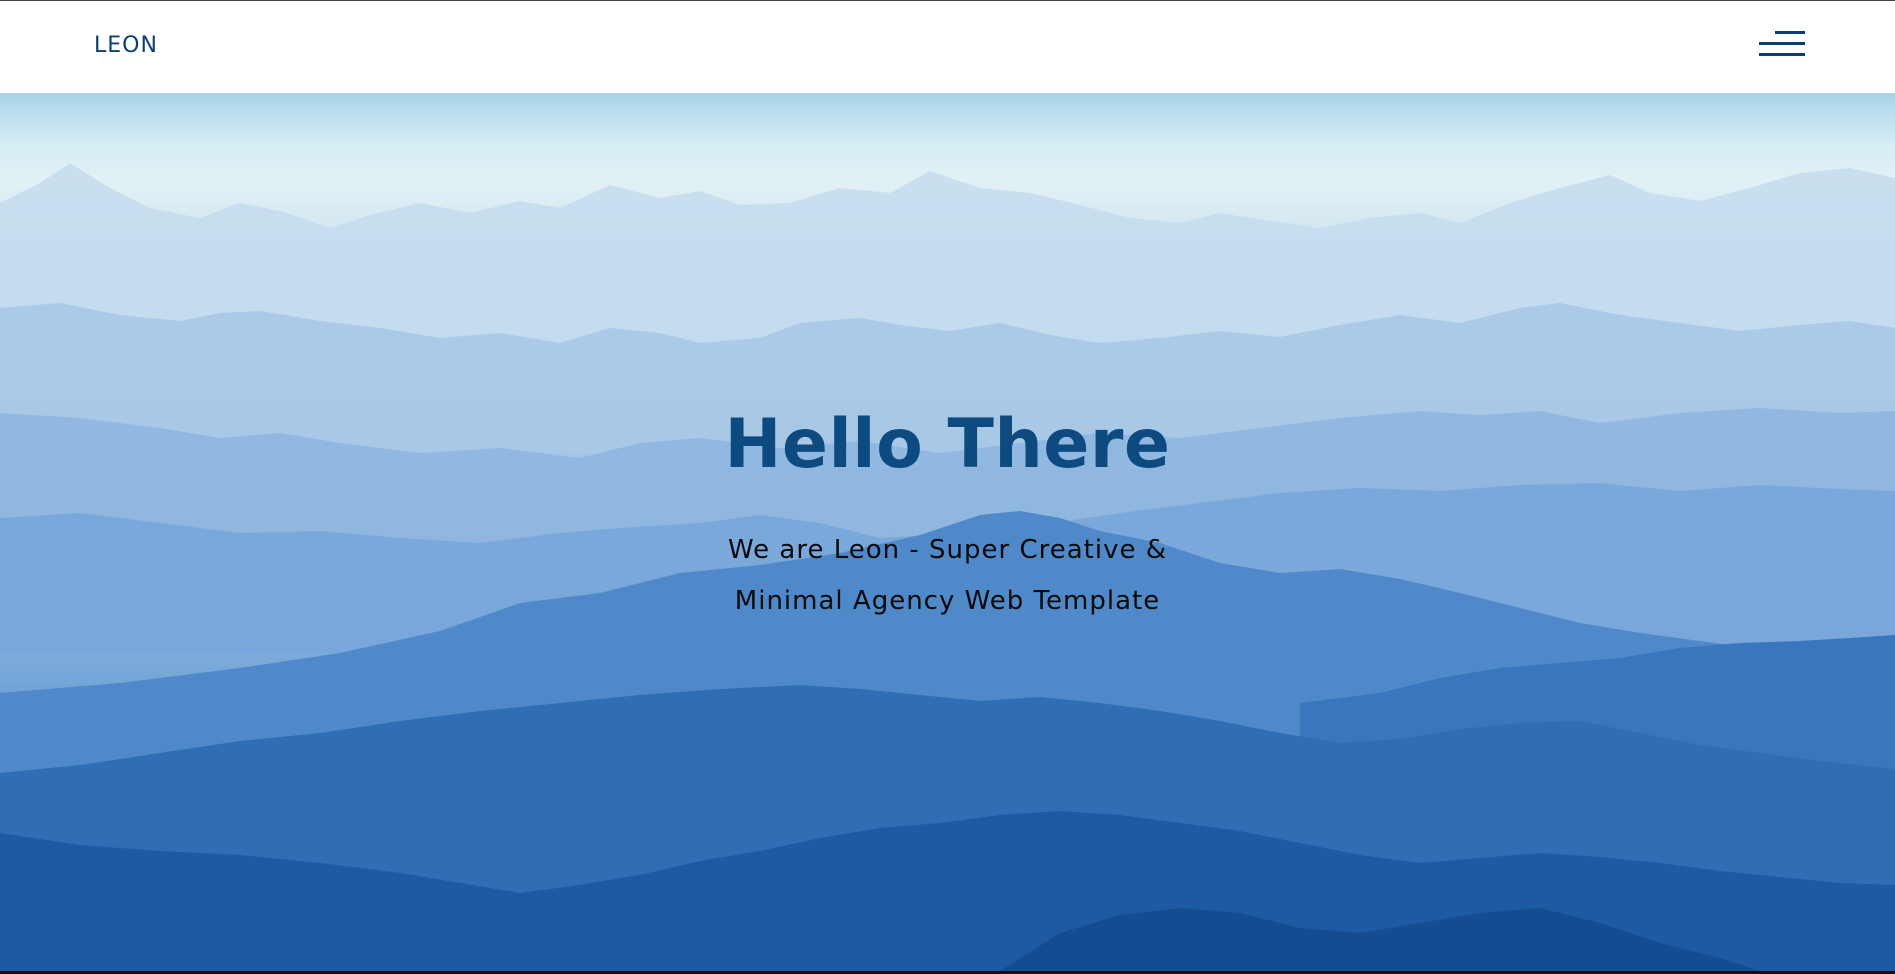  I want to click on hero-title: Hello There, so click(947, 444).